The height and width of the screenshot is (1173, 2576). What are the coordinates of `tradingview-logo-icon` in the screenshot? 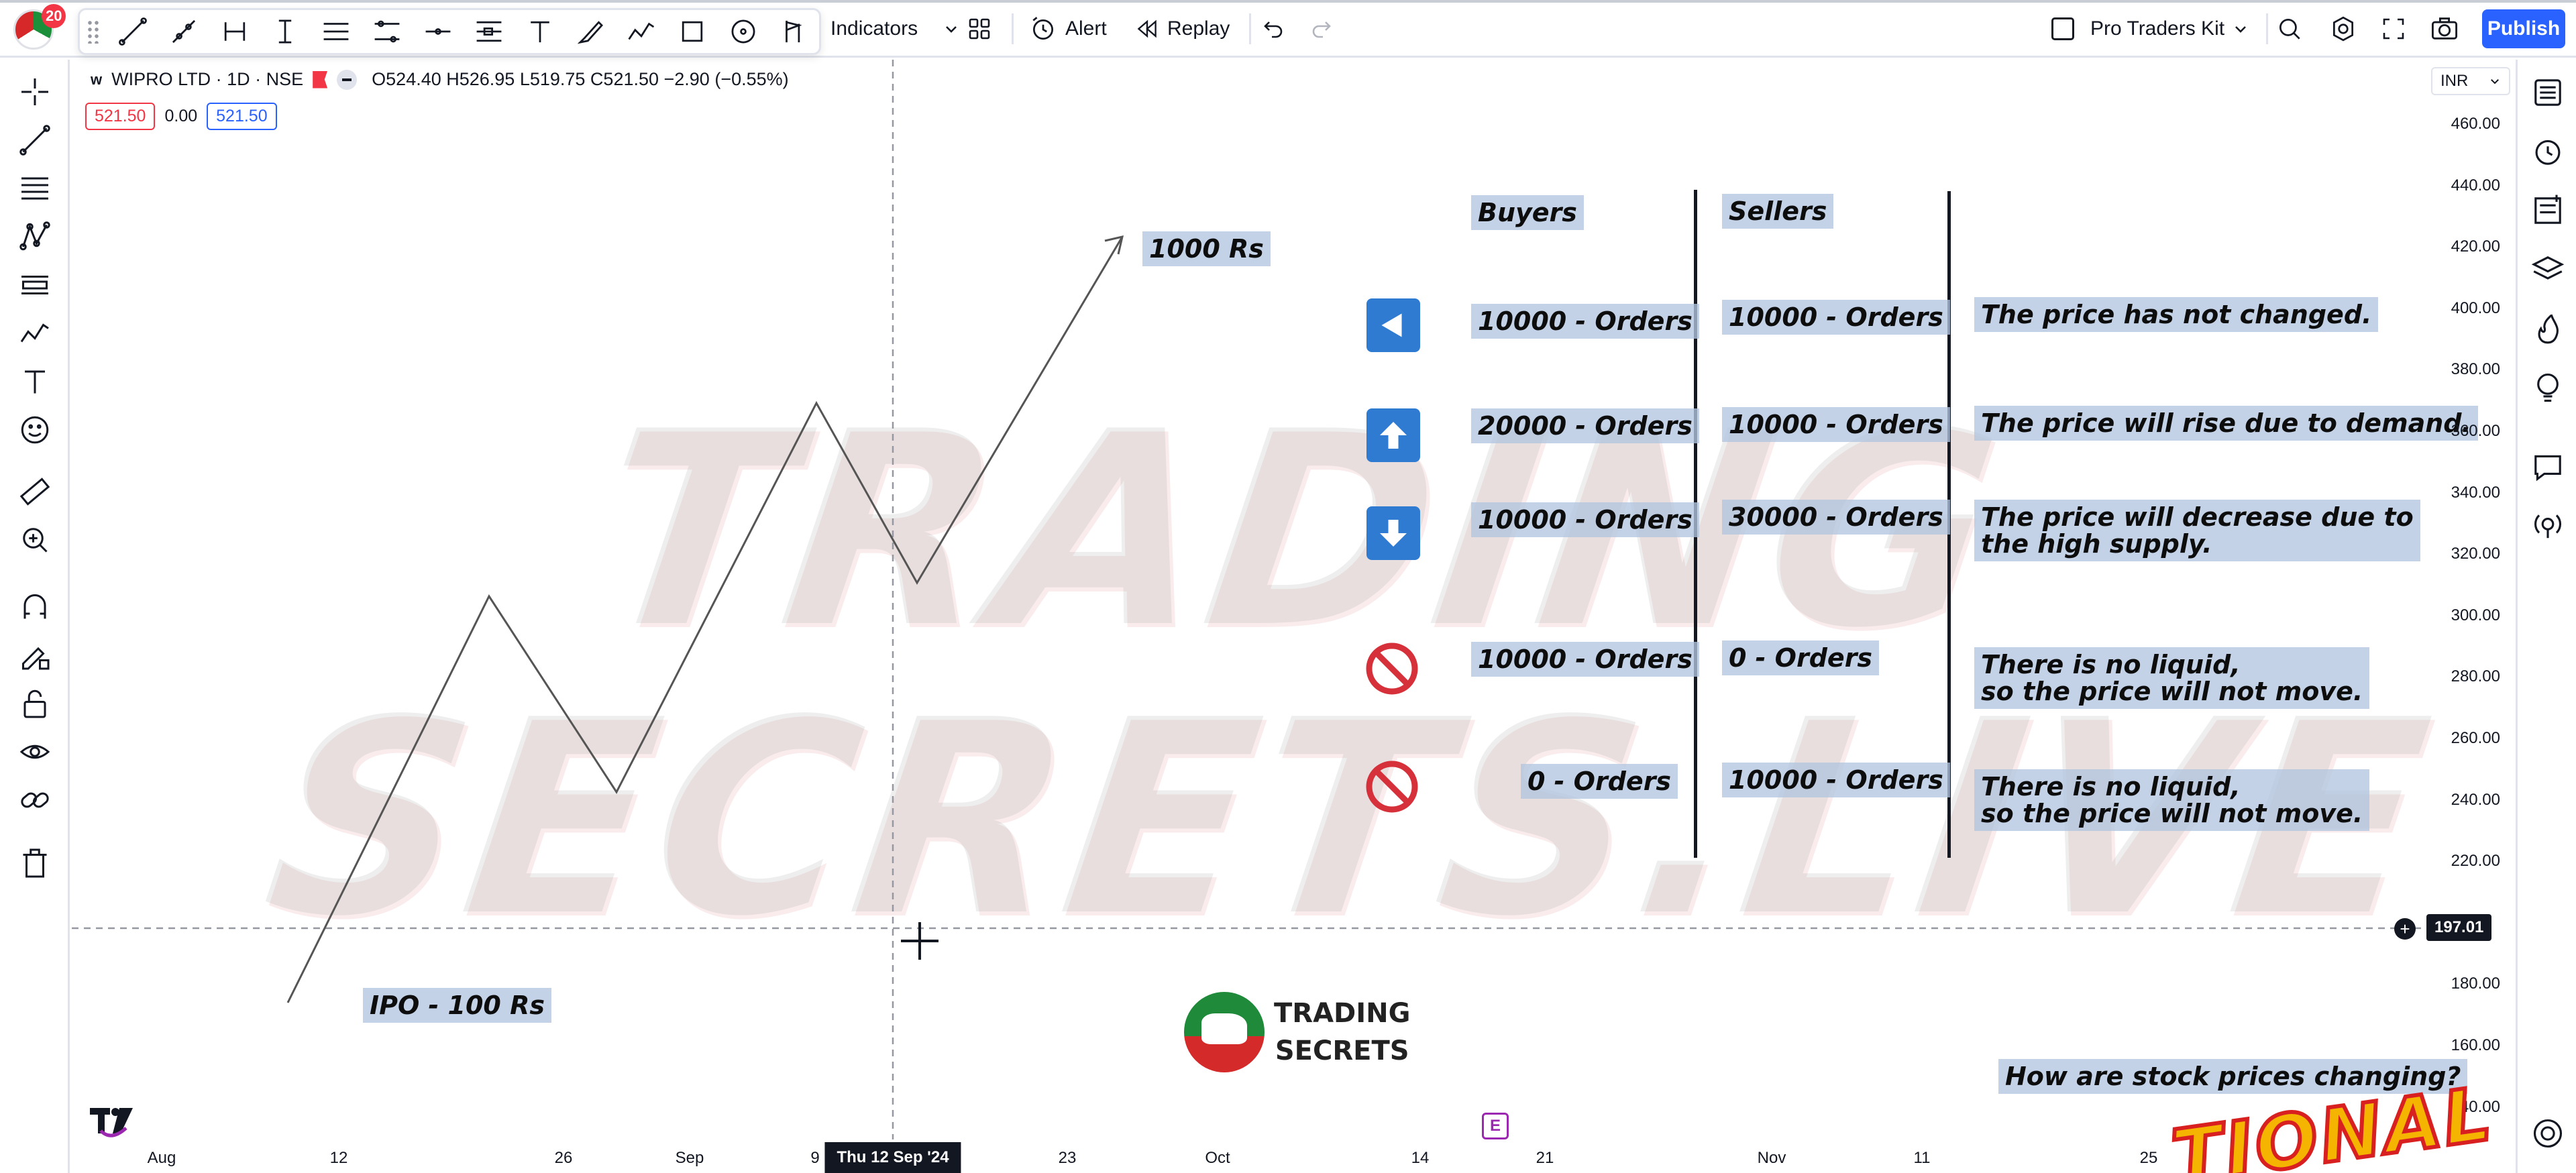 It's located at (112, 1123).